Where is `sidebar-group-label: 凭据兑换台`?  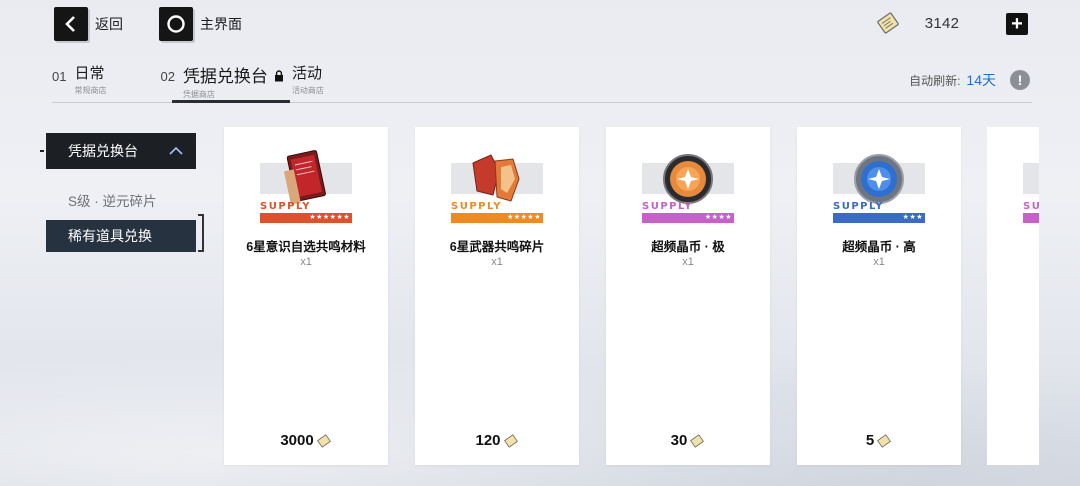
sidebar-group-label: 凭据兑换台 is located at coordinates (103, 151).